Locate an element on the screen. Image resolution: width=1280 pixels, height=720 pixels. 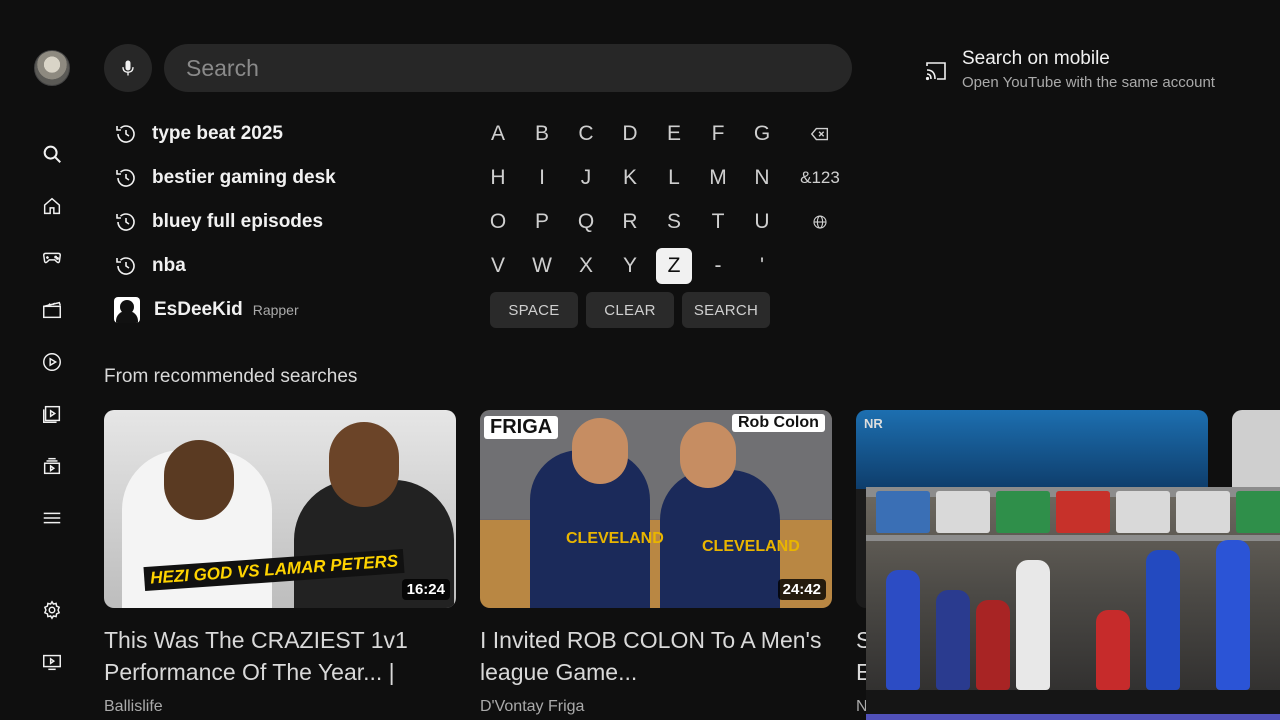
suggestion-item: bestier gaming desk is located at coordinates (284, 178).